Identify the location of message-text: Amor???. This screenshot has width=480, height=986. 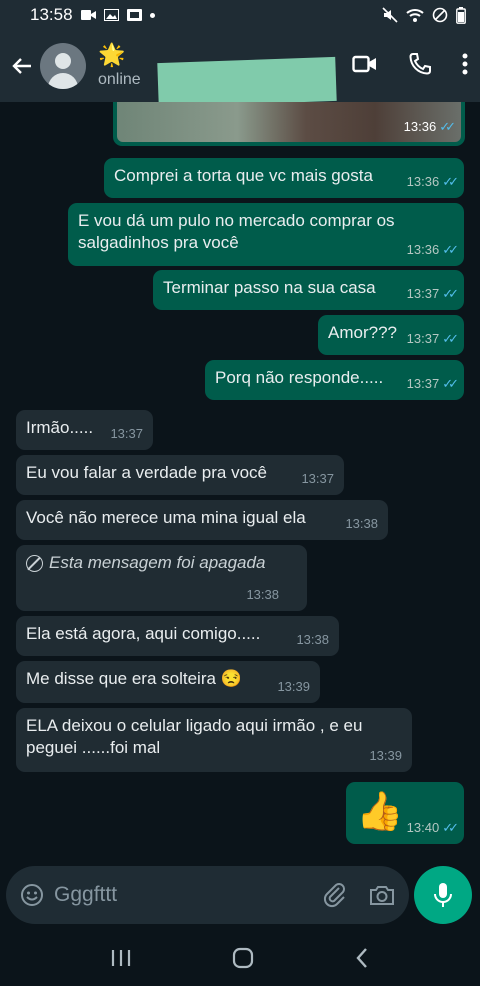
(362, 332).